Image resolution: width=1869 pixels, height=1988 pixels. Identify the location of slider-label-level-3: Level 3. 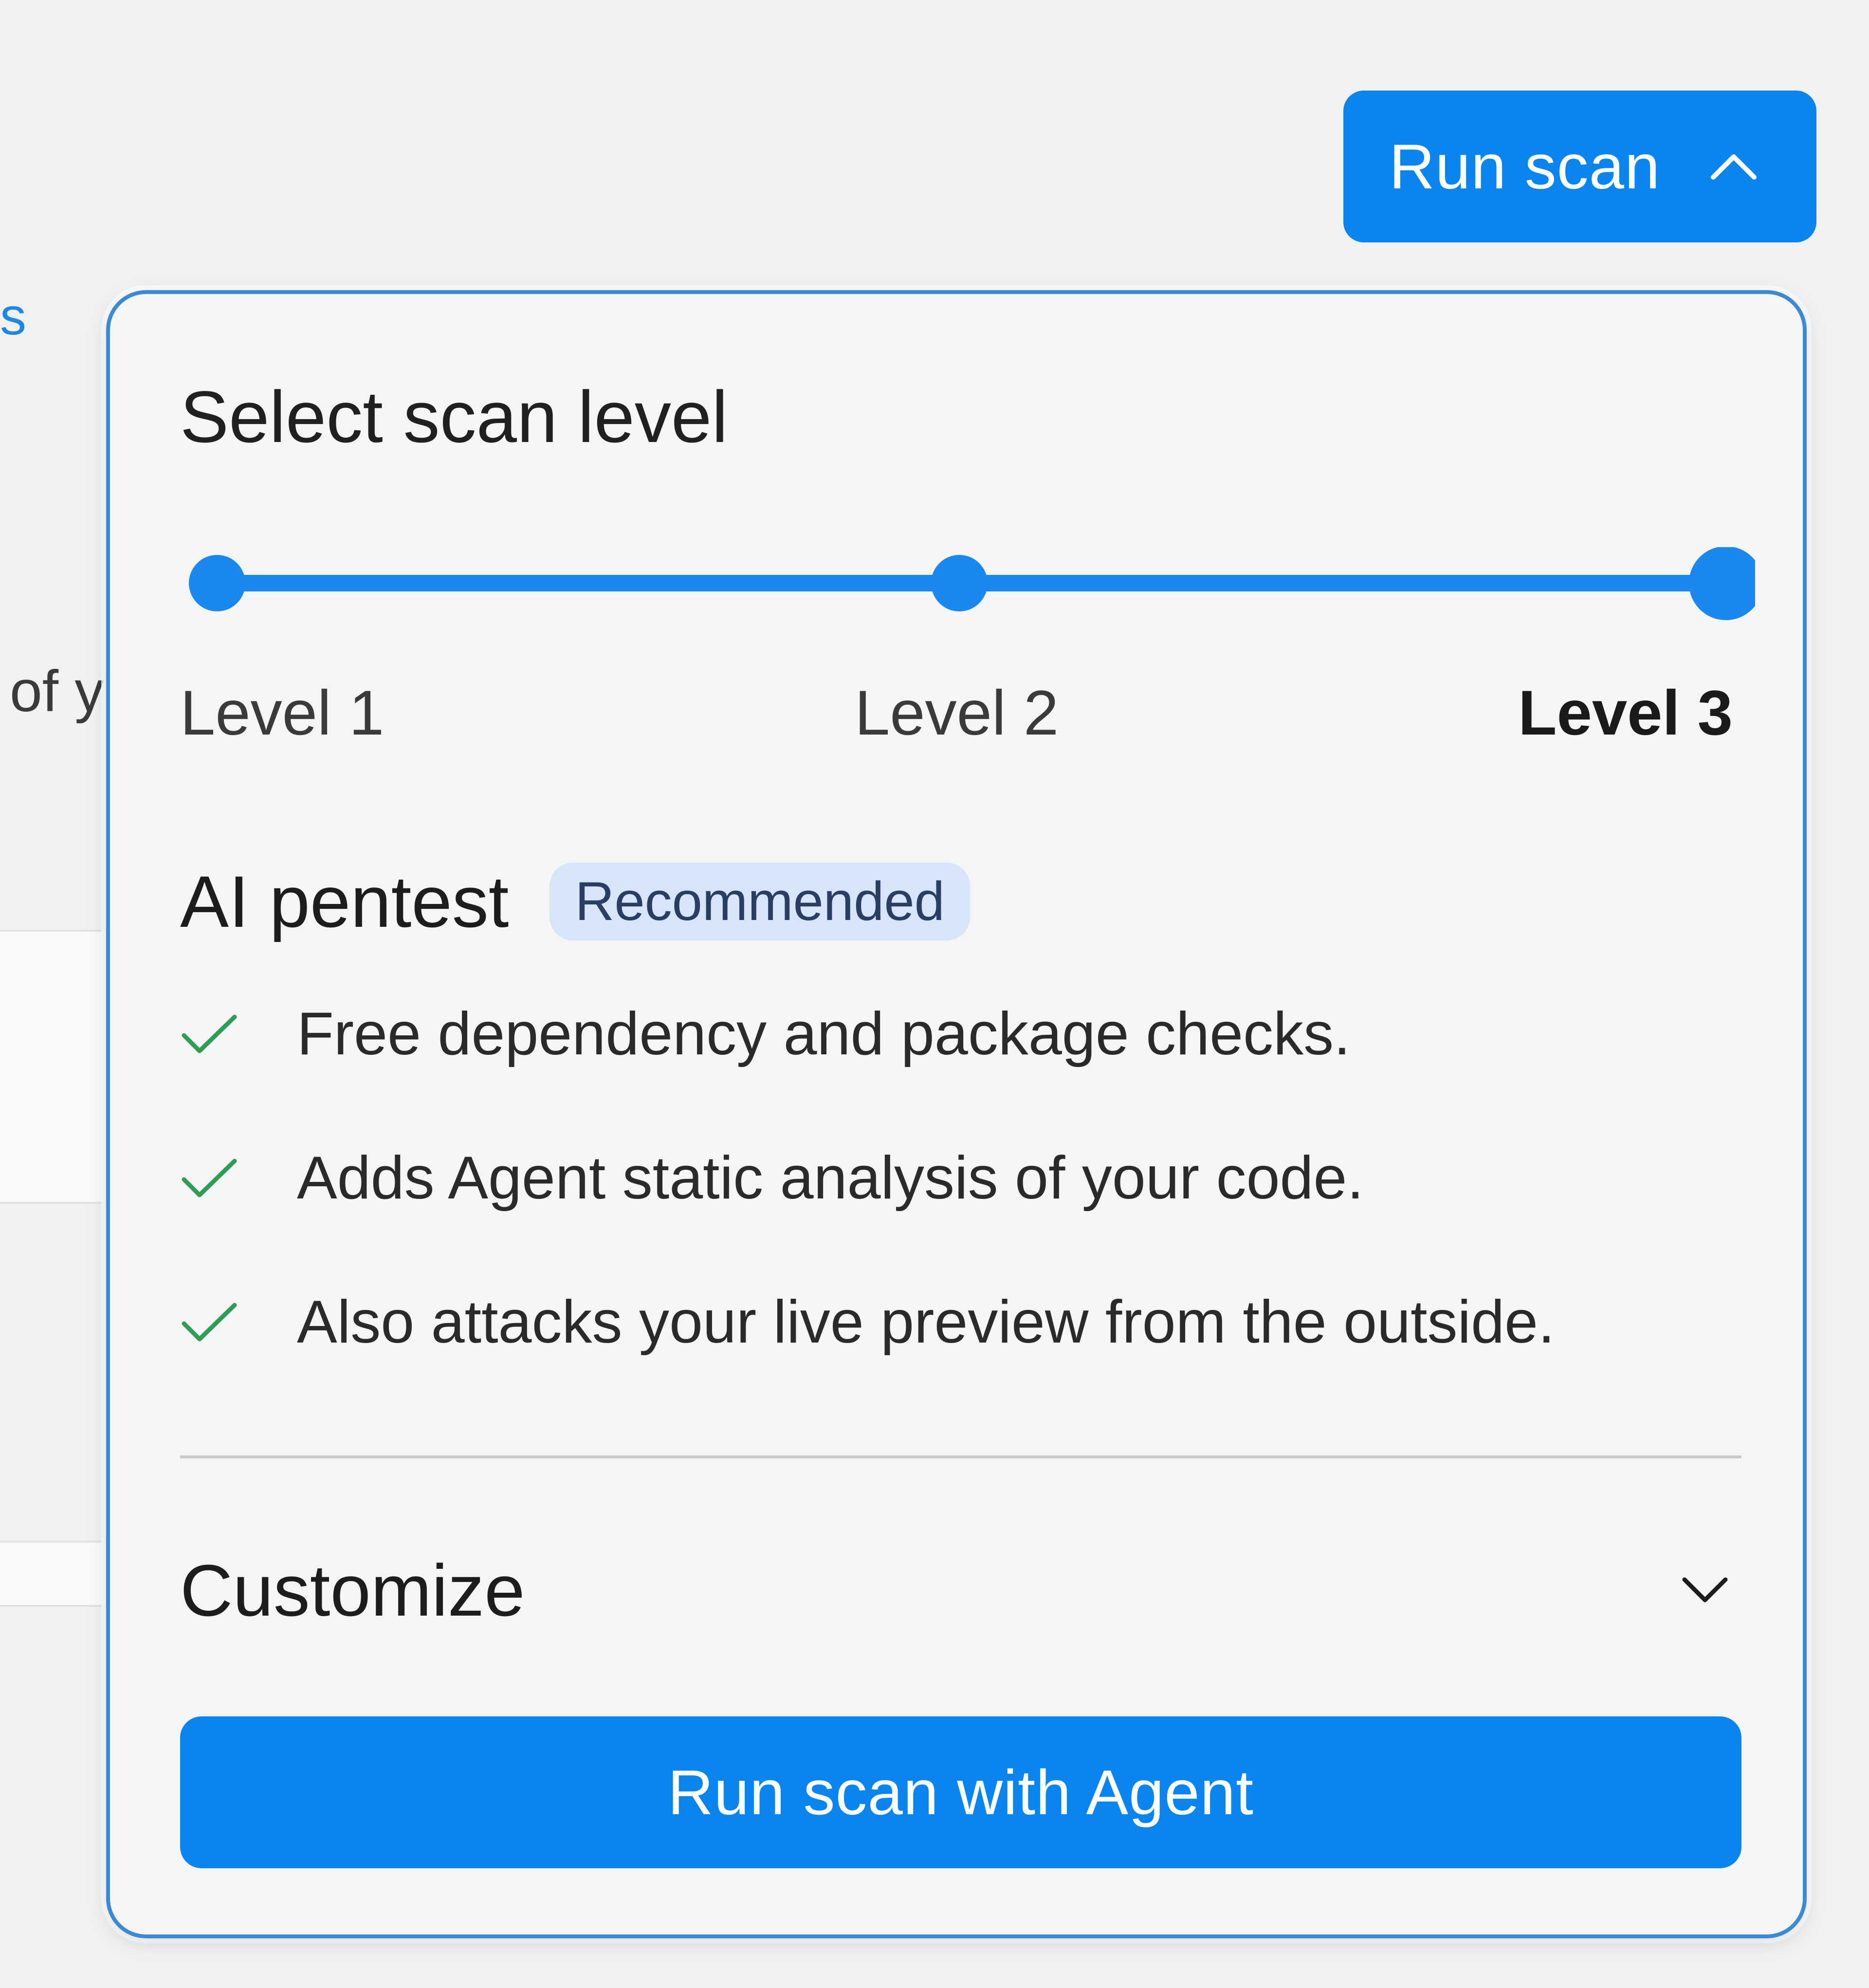
(1625, 712).